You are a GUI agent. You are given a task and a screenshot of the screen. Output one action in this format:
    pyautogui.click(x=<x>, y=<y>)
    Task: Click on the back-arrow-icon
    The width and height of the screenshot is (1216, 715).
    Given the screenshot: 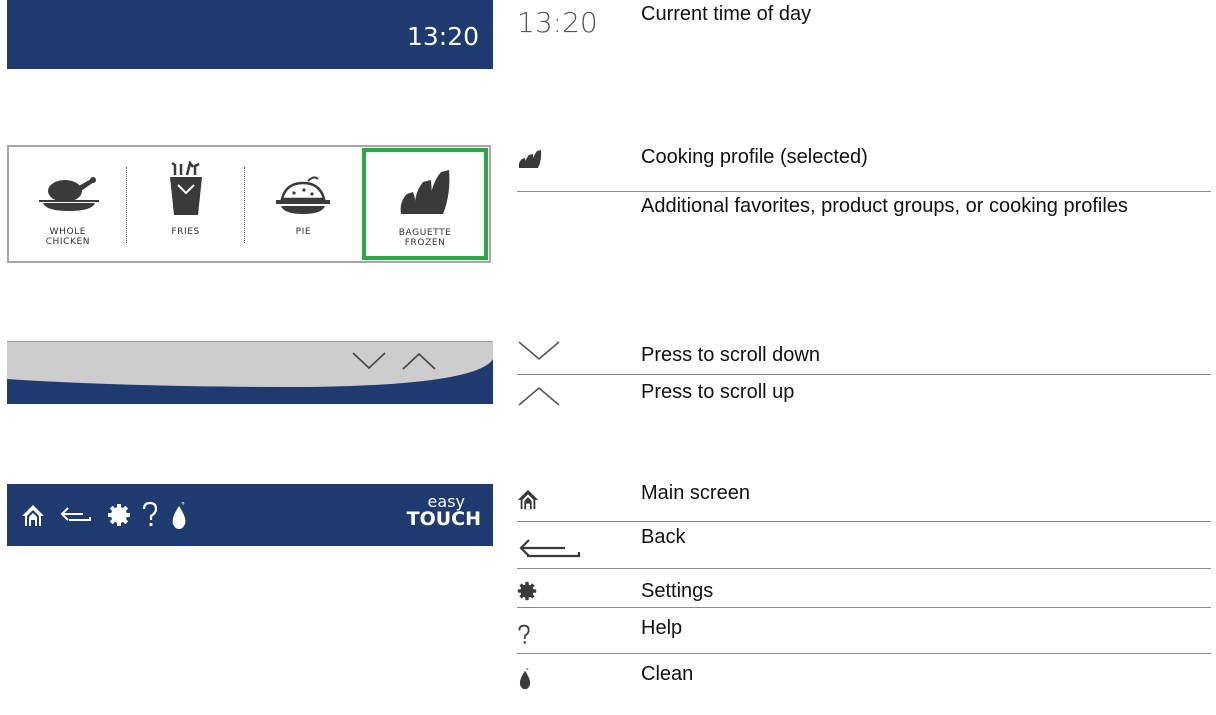 What is the action you would take?
    pyautogui.click(x=75, y=514)
    